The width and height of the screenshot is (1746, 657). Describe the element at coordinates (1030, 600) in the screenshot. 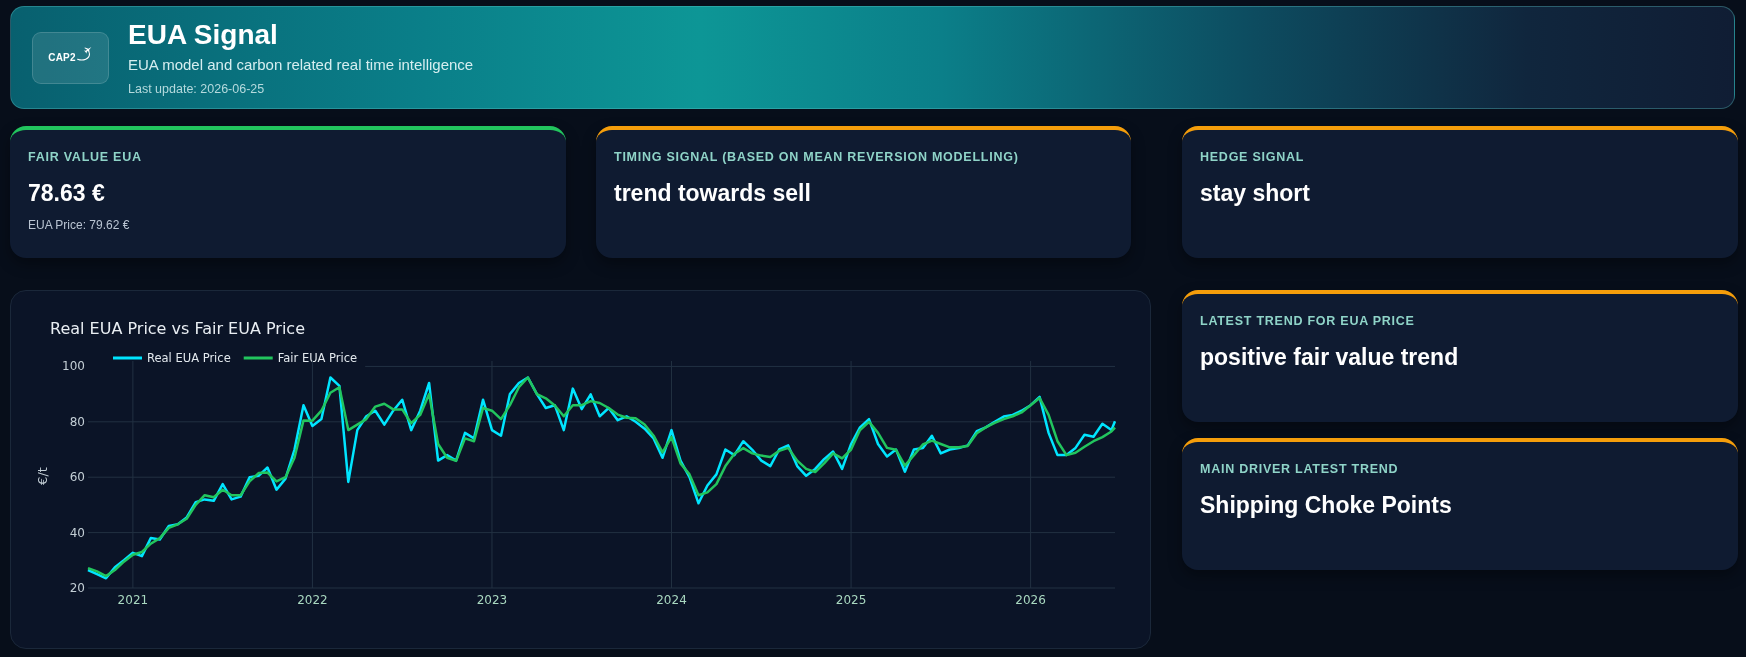

I see `x-tick-label: 2026` at that location.